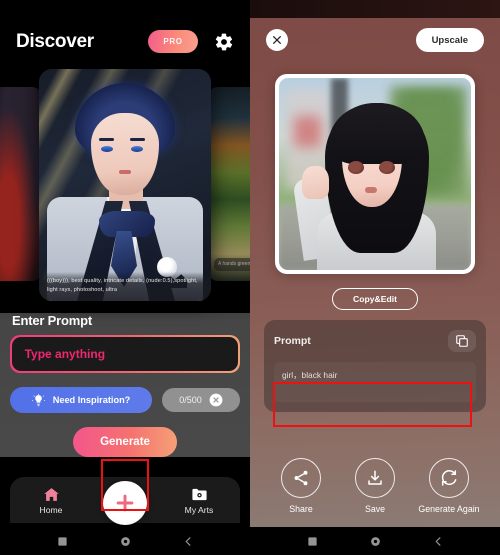 The height and width of the screenshot is (555, 500). What do you see at coordinates (125, 41) in the screenshot?
I see `discover-header: Discover PRO` at bounding box center [125, 41].